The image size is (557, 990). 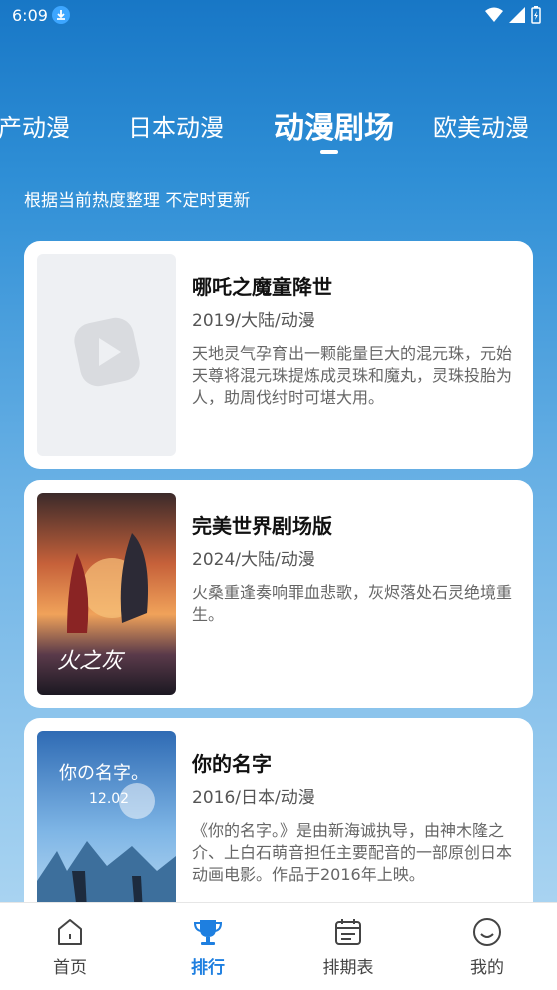 I want to click on item-meta: 2019/大陆/动漫, so click(x=253, y=321).